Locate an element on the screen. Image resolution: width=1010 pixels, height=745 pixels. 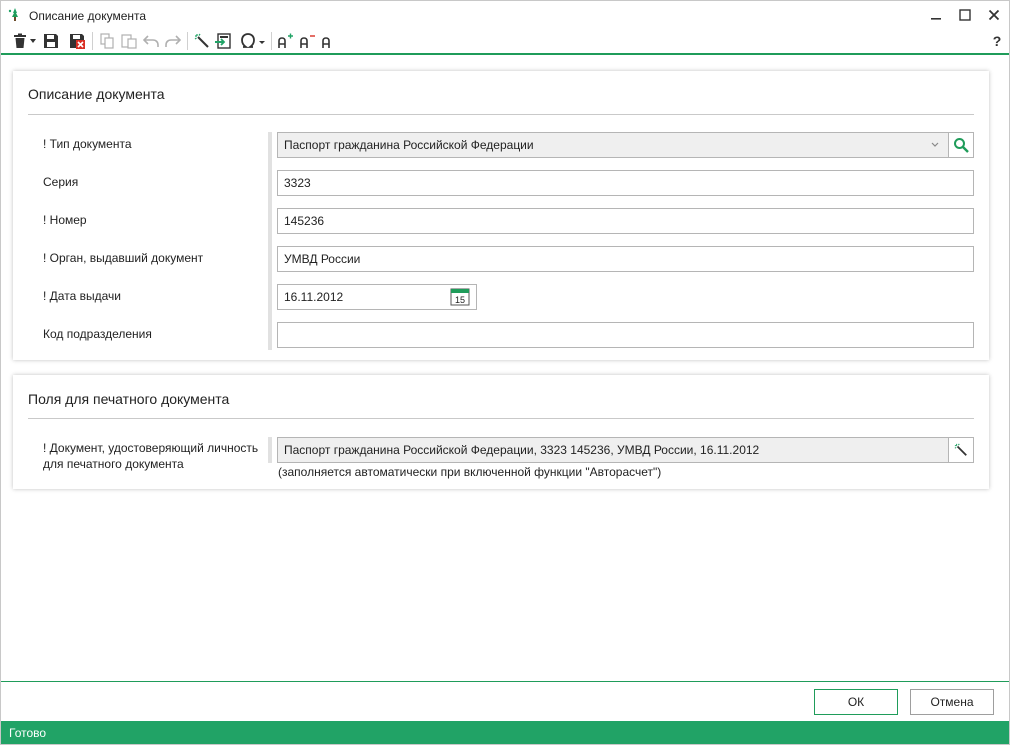
identity-doc-label-line2: для печатного документа is located at coordinates (113, 464).